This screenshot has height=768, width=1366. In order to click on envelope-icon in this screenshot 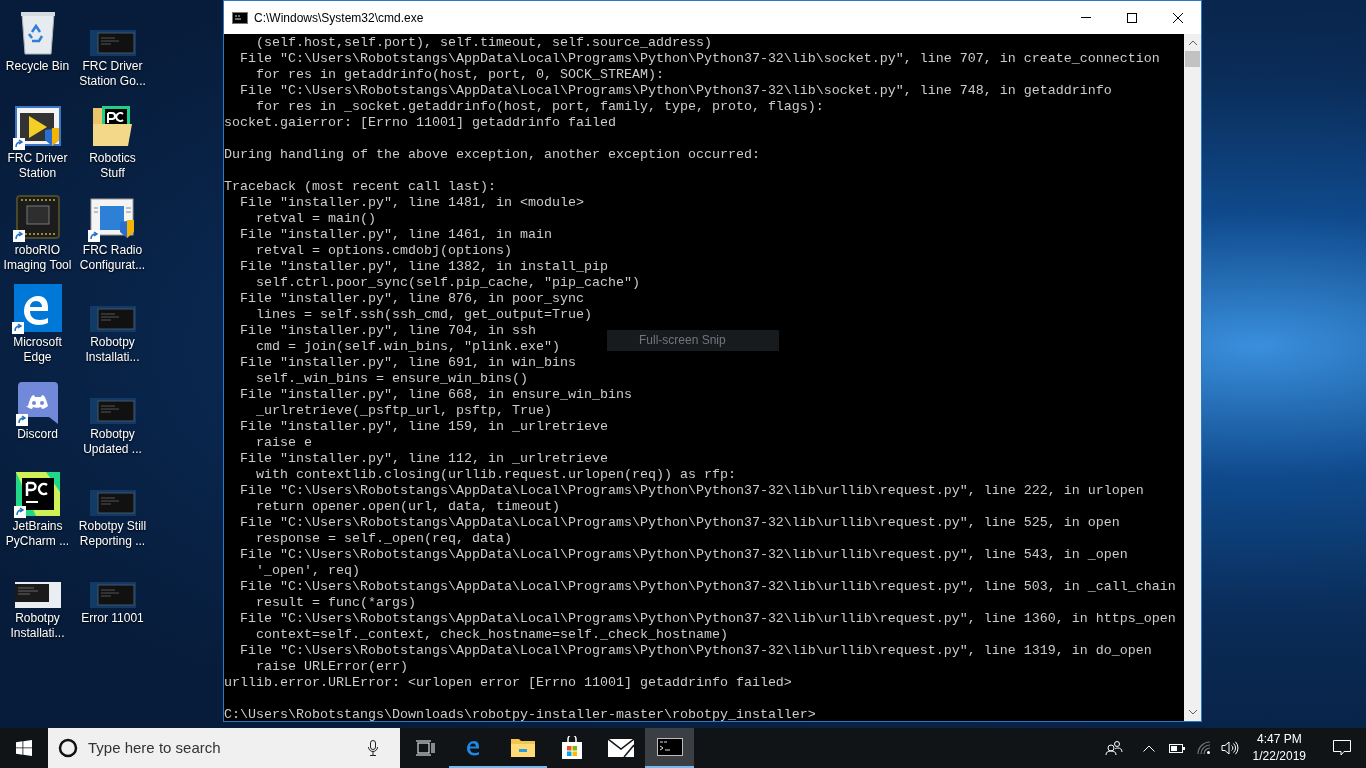, I will do `click(620, 748)`.